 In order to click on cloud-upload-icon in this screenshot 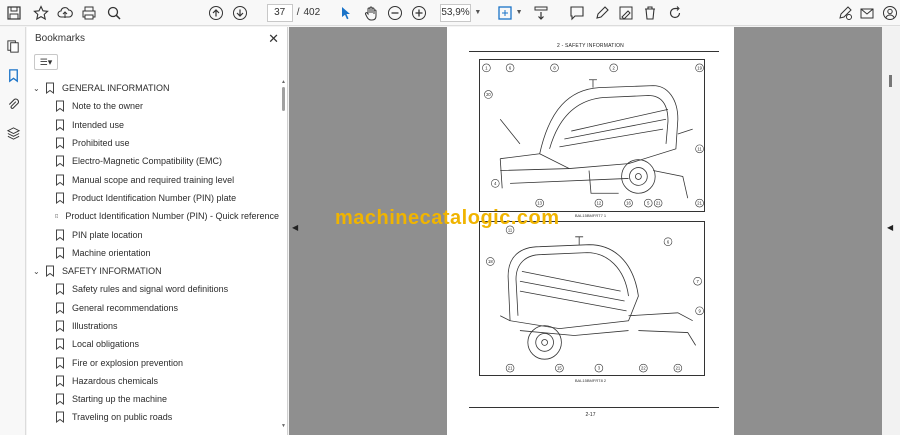, I will do `click(65, 13)`.